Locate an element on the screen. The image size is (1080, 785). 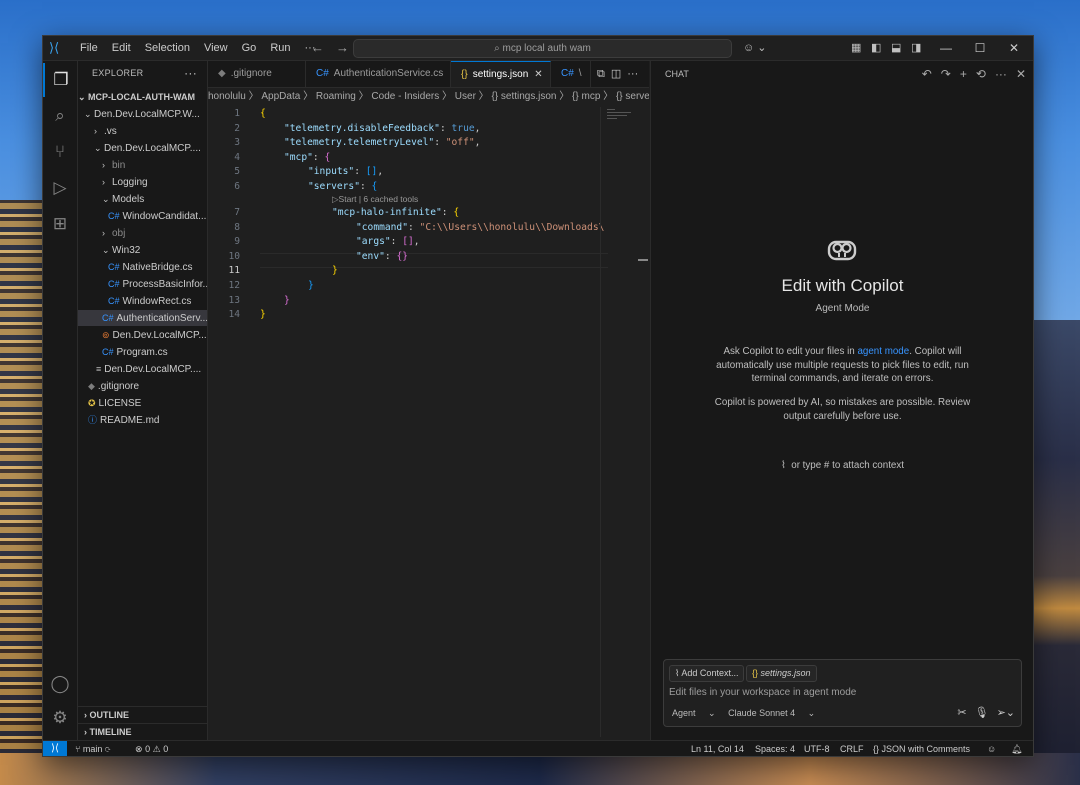
maximize-icon: ☐ is located at coordinates (980, 48).